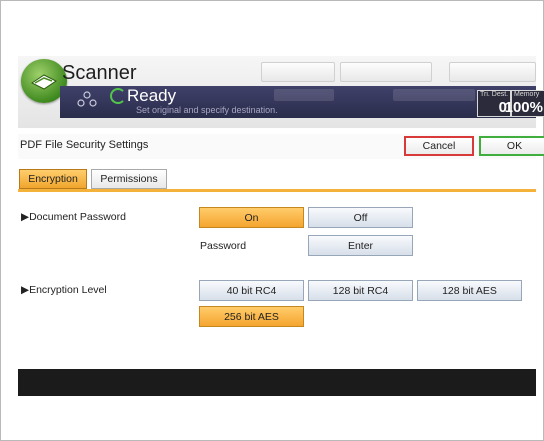 This screenshot has height=441, width=544. I want to click on ready-circle-icon, so click(118, 96).